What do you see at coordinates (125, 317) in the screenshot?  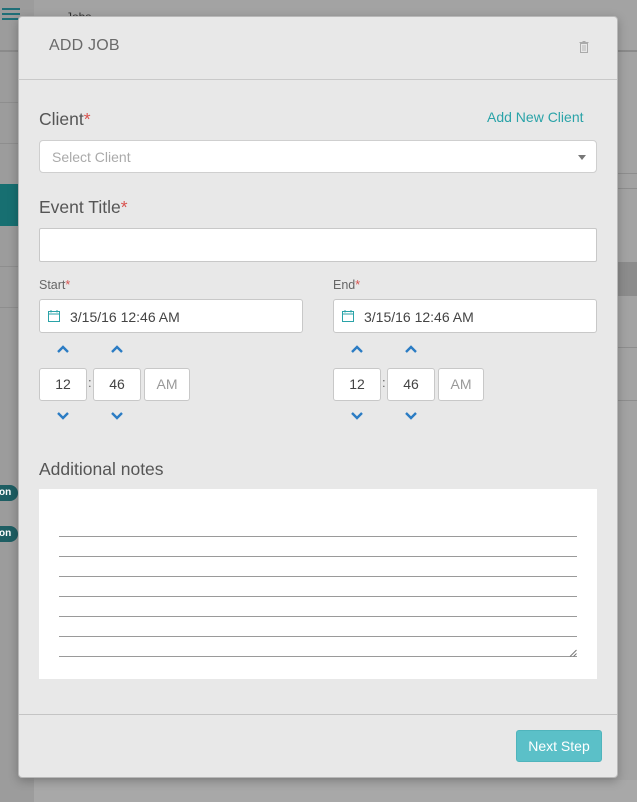 I see `start-date-value: 3/15/16 12:46 AM` at bounding box center [125, 317].